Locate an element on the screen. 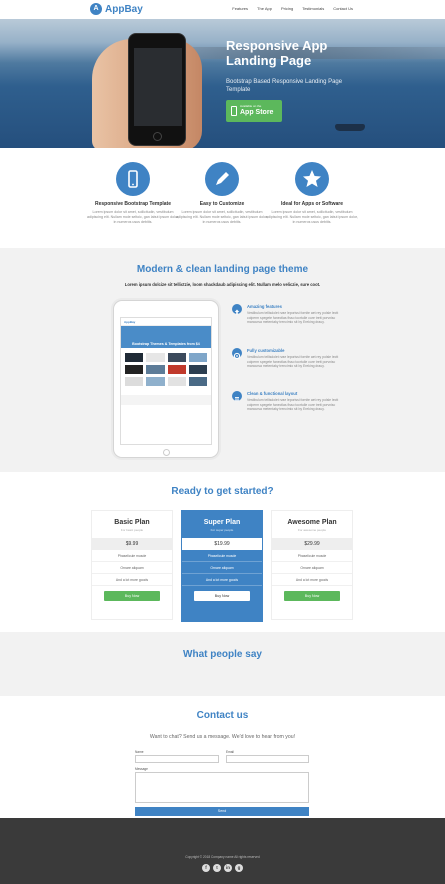 The height and width of the screenshot is (884, 445). feature-title: Responsive Bootstrap Template is located at coordinates (133, 204).